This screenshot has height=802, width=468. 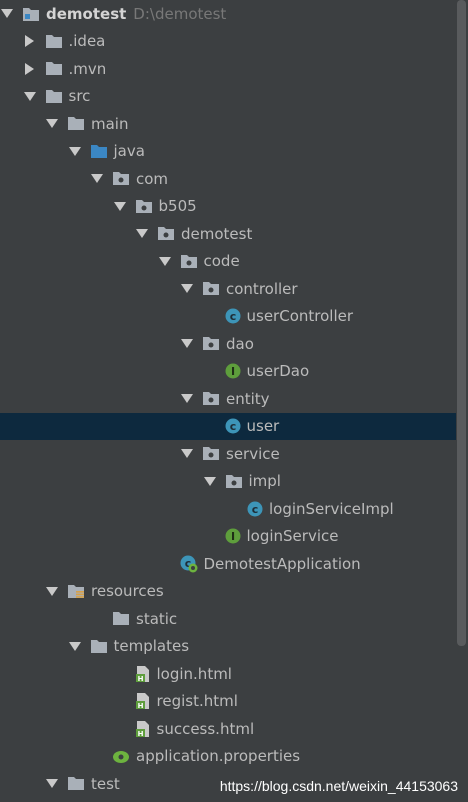 I want to click on tree-item-label: controller, so click(x=262, y=288).